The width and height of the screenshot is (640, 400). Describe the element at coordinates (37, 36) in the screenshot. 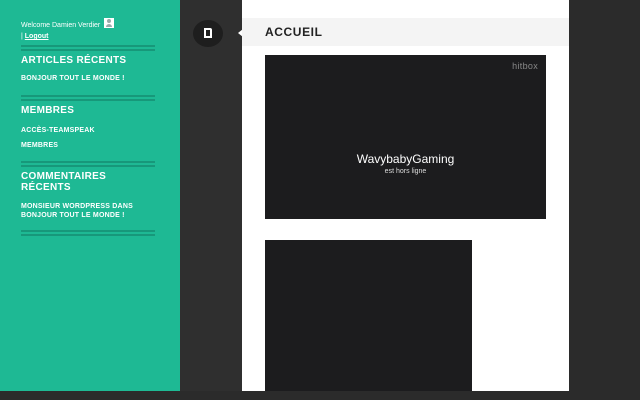

I see `logout-link: Logout` at that location.